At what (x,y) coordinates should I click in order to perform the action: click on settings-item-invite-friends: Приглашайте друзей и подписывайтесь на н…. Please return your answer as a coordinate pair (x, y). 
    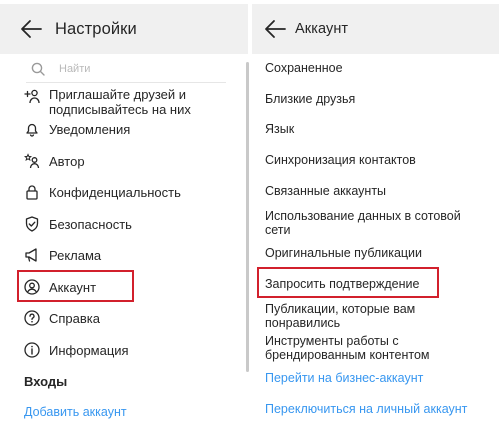
    Looking at the image, I should click on (121, 102).